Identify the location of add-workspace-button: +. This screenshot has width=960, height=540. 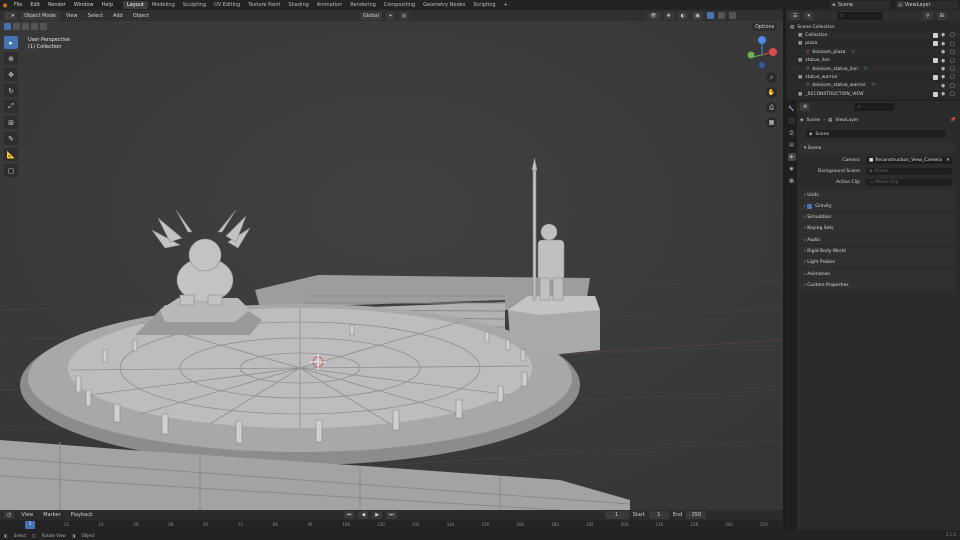
(506, 5).